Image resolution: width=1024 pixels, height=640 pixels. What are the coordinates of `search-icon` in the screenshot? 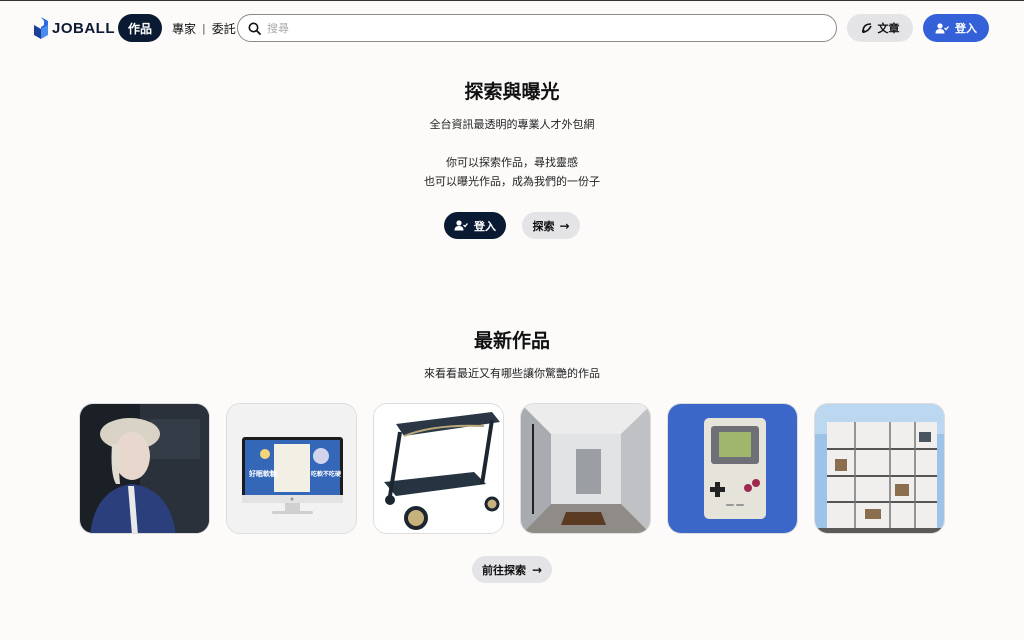 It's located at (254, 28).